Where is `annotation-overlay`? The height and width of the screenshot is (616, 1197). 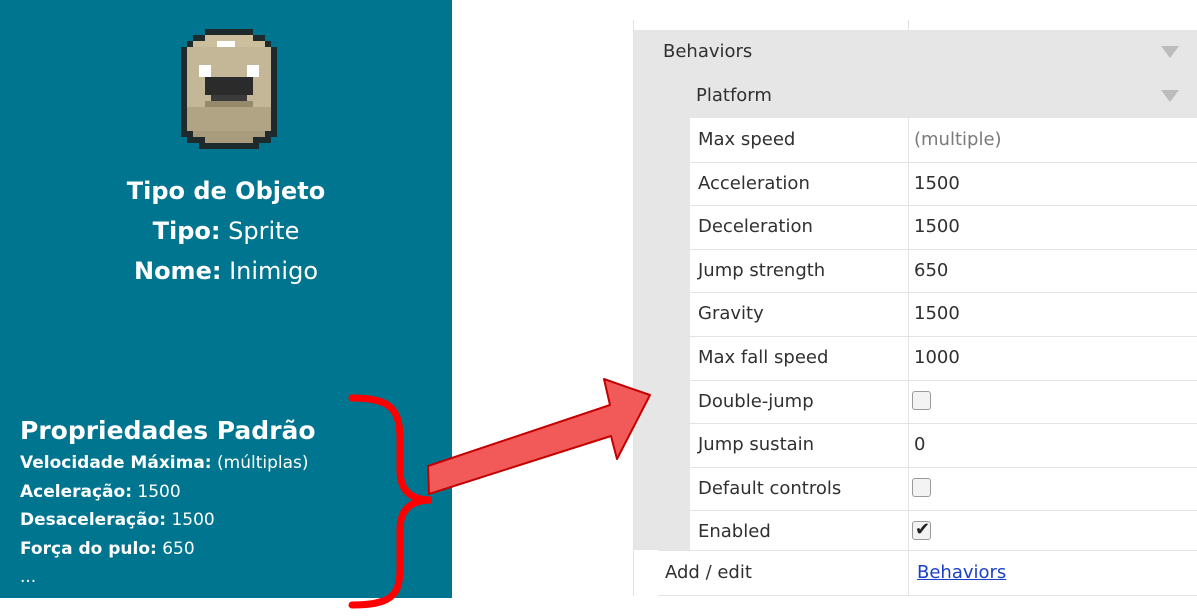
annotation-overlay is located at coordinates (499, 493).